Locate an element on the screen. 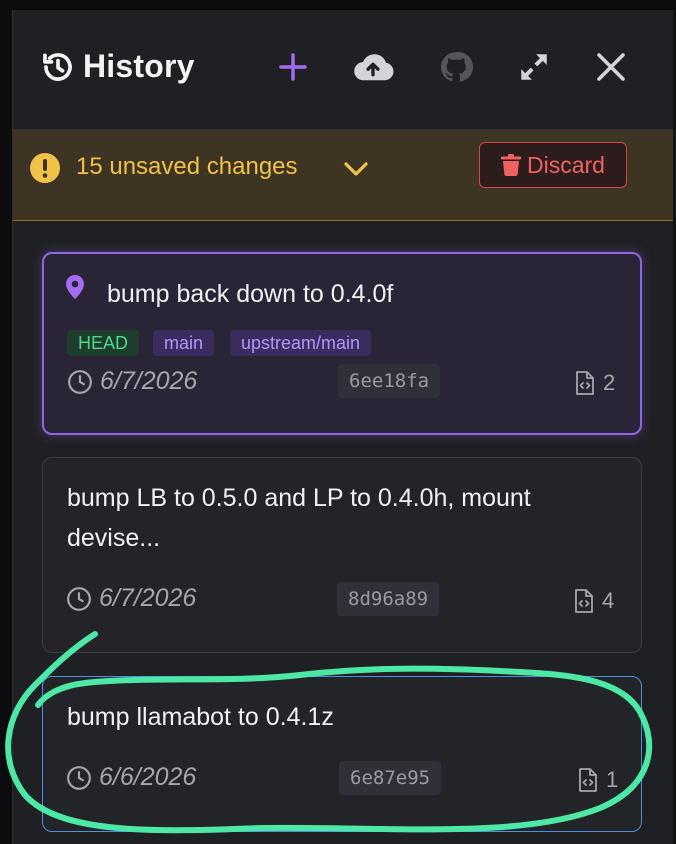 The height and width of the screenshot is (844, 676). files-count-text: 1 is located at coordinates (612, 779).